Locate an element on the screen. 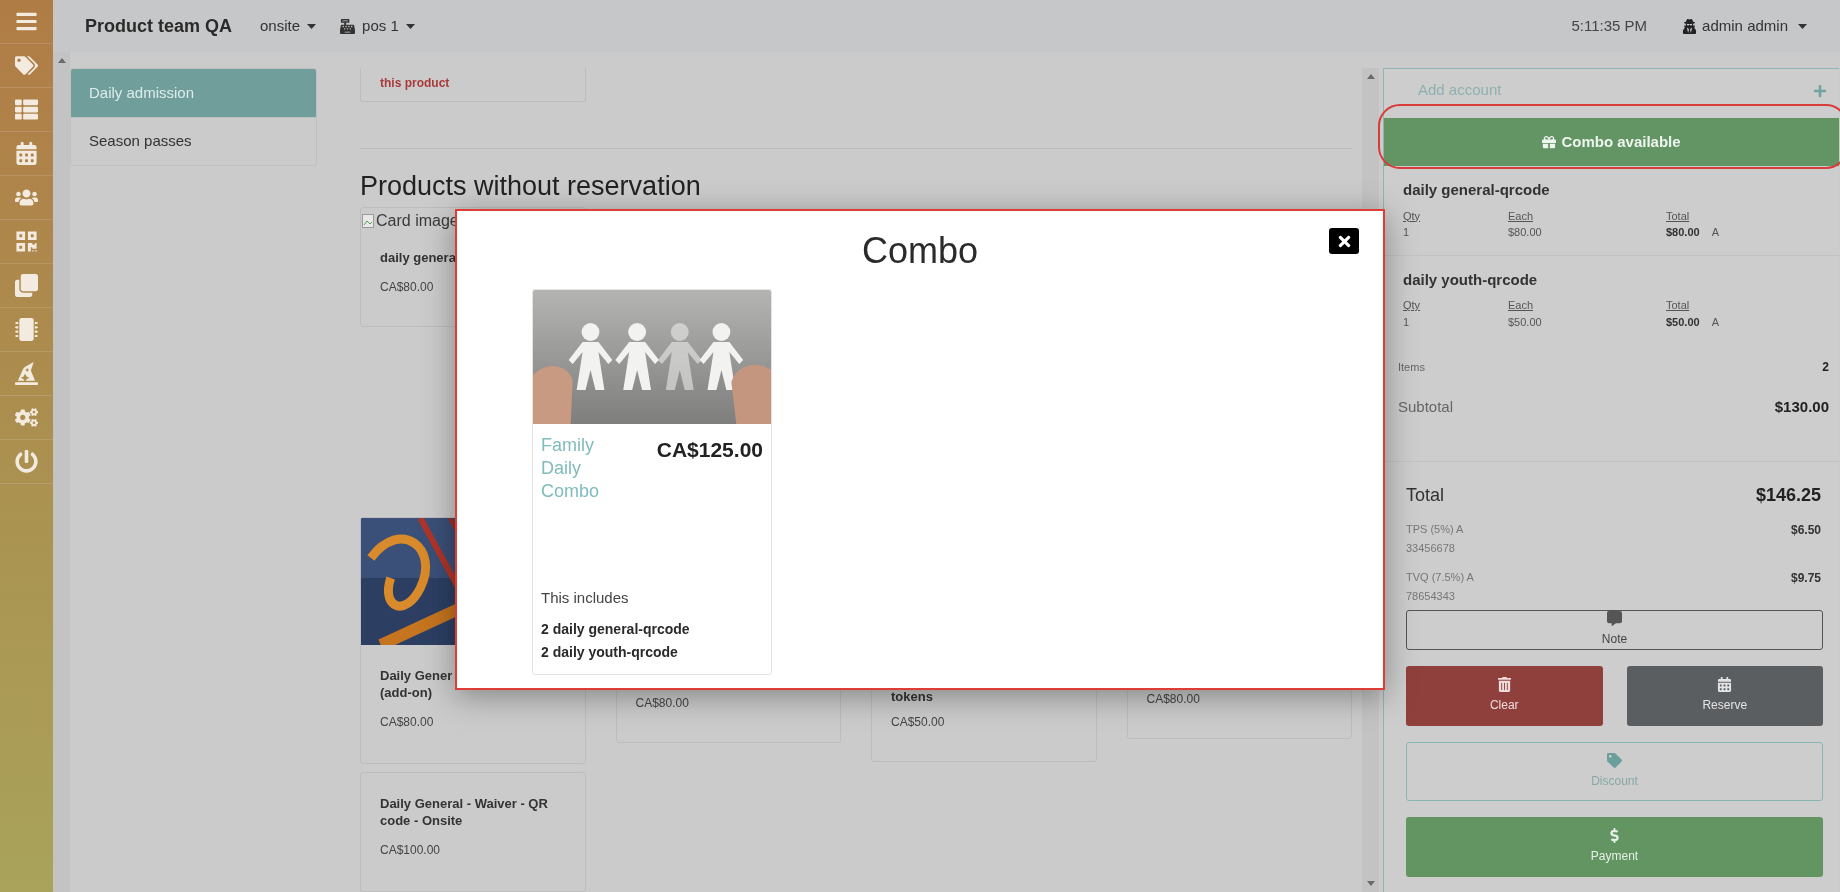  total-label: Total is located at coordinates (1425, 495).